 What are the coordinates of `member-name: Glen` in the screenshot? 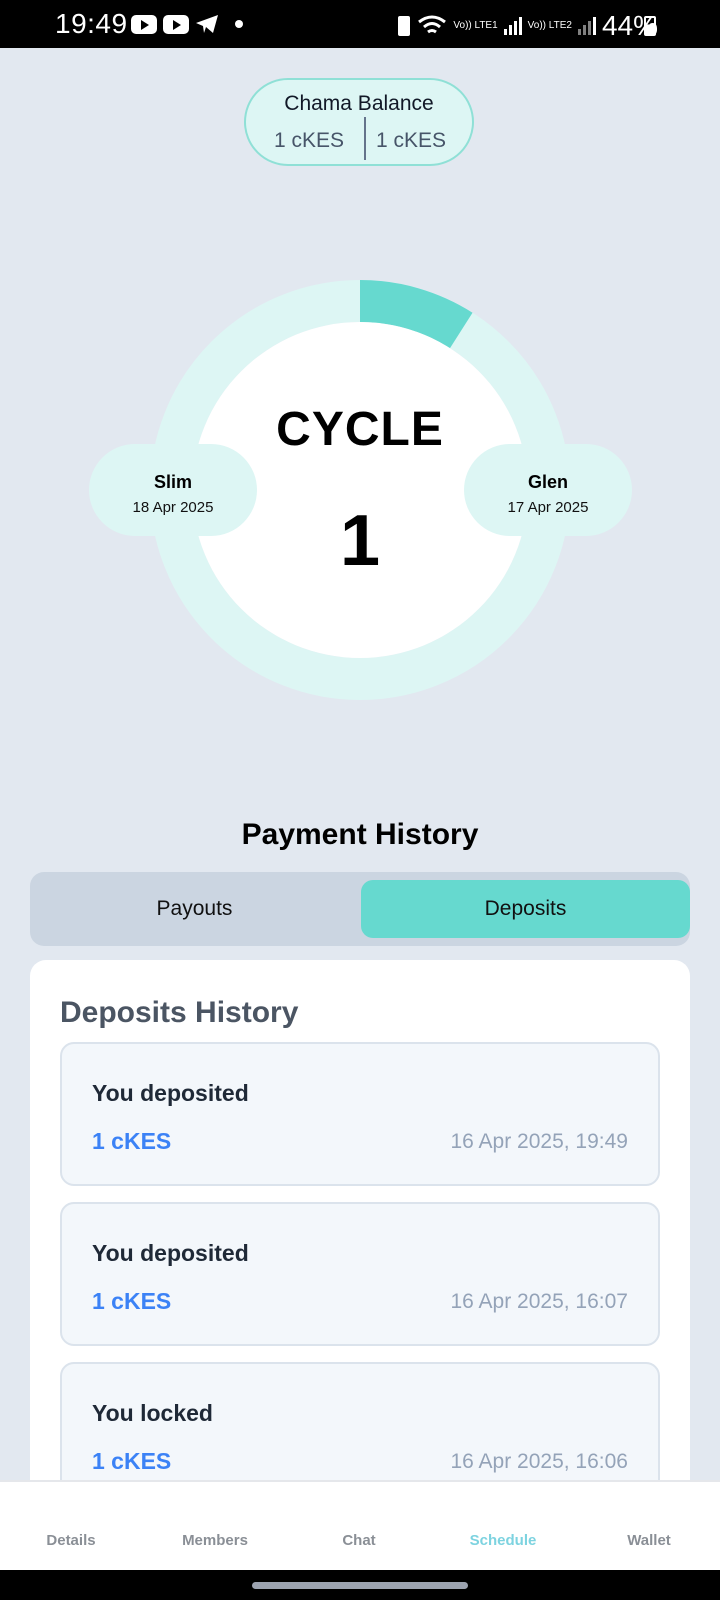 It's located at (547, 482).